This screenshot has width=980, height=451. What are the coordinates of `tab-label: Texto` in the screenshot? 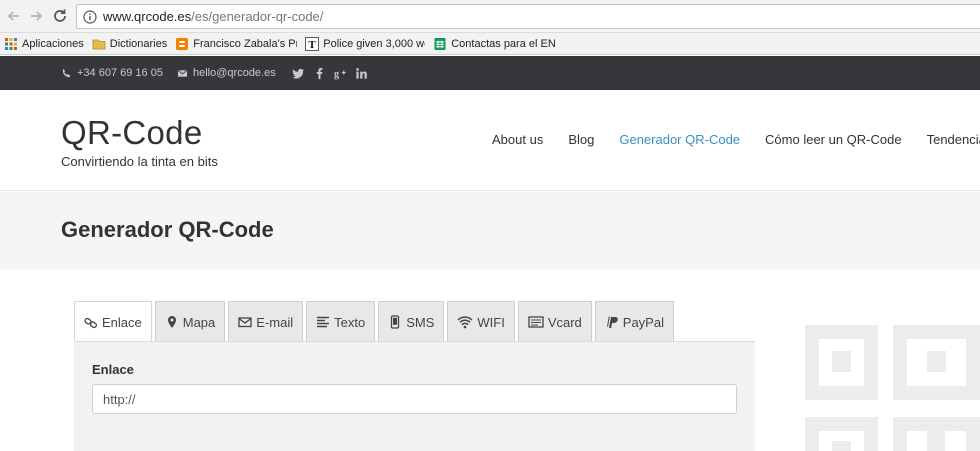 It's located at (350, 322).